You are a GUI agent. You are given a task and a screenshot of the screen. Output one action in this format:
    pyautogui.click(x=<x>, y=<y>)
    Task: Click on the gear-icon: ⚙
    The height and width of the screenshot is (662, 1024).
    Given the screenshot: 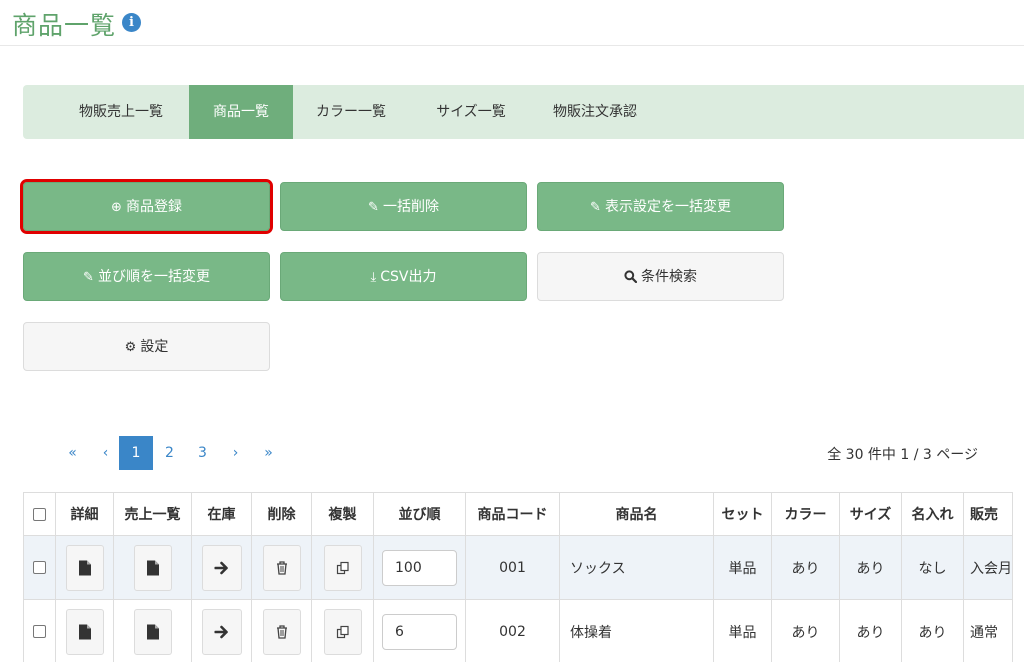 What is the action you would take?
    pyautogui.click(x=130, y=347)
    